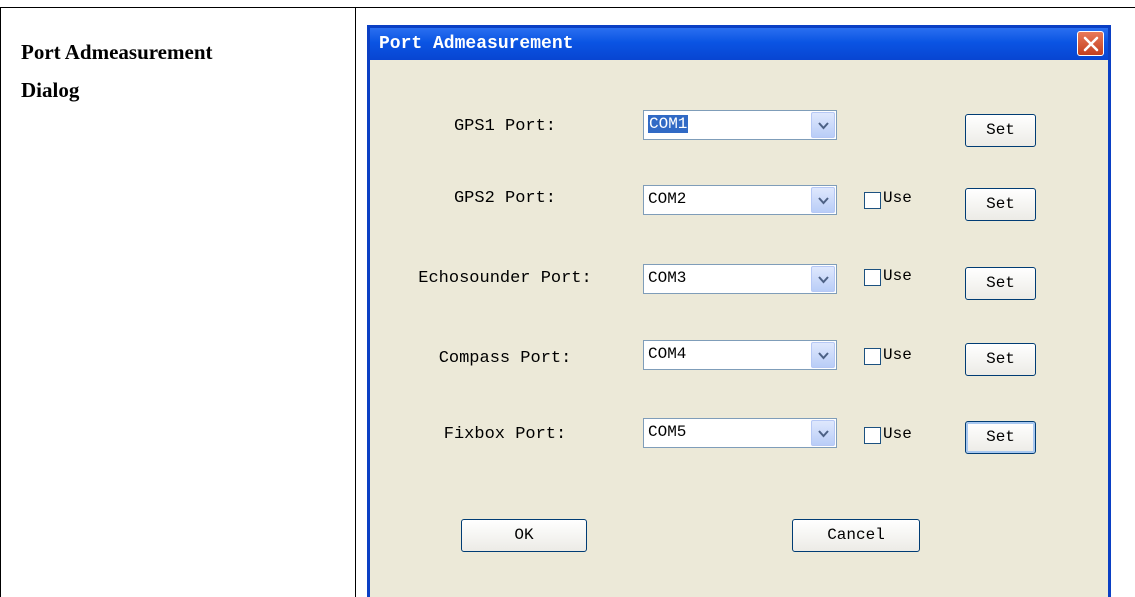 Image resolution: width=1135 pixels, height=597 pixels. I want to click on compass-port-value: COM4, so click(667, 354).